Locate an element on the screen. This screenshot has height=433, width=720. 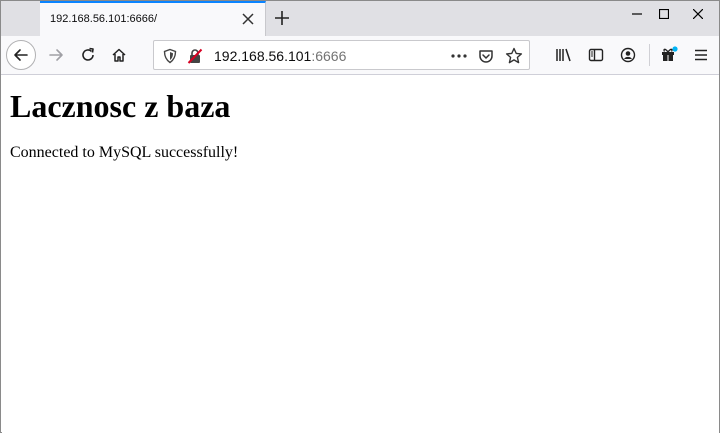
arrow-left-icon is located at coordinates (21, 55).